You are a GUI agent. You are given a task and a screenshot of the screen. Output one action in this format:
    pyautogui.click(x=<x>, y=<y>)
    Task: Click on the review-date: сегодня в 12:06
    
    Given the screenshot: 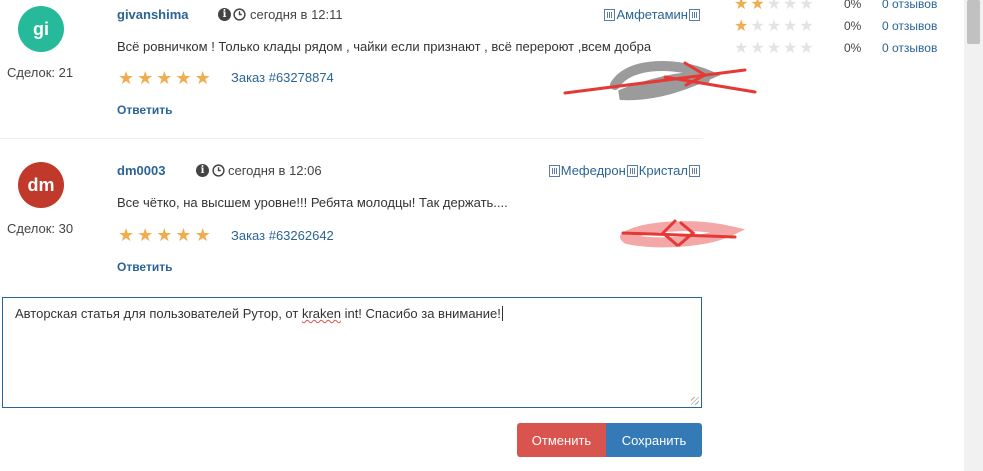 What is the action you would take?
    pyautogui.click(x=275, y=170)
    